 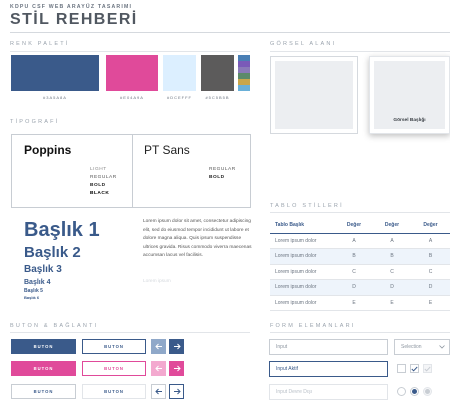 I want to click on font1-weight-black: BLACK, so click(x=100, y=193).